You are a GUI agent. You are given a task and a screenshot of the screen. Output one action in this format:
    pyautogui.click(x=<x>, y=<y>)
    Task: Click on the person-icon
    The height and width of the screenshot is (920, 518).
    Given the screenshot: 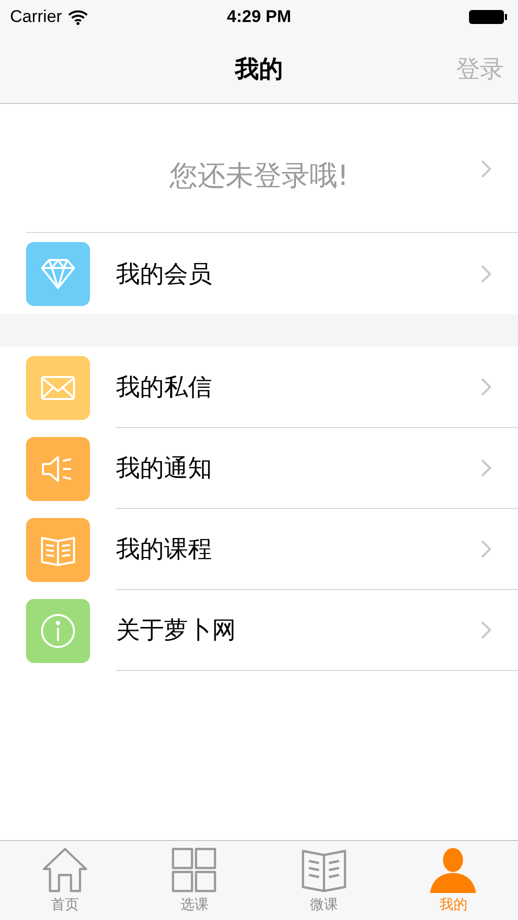 What is the action you would take?
    pyautogui.click(x=453, y=870)
    